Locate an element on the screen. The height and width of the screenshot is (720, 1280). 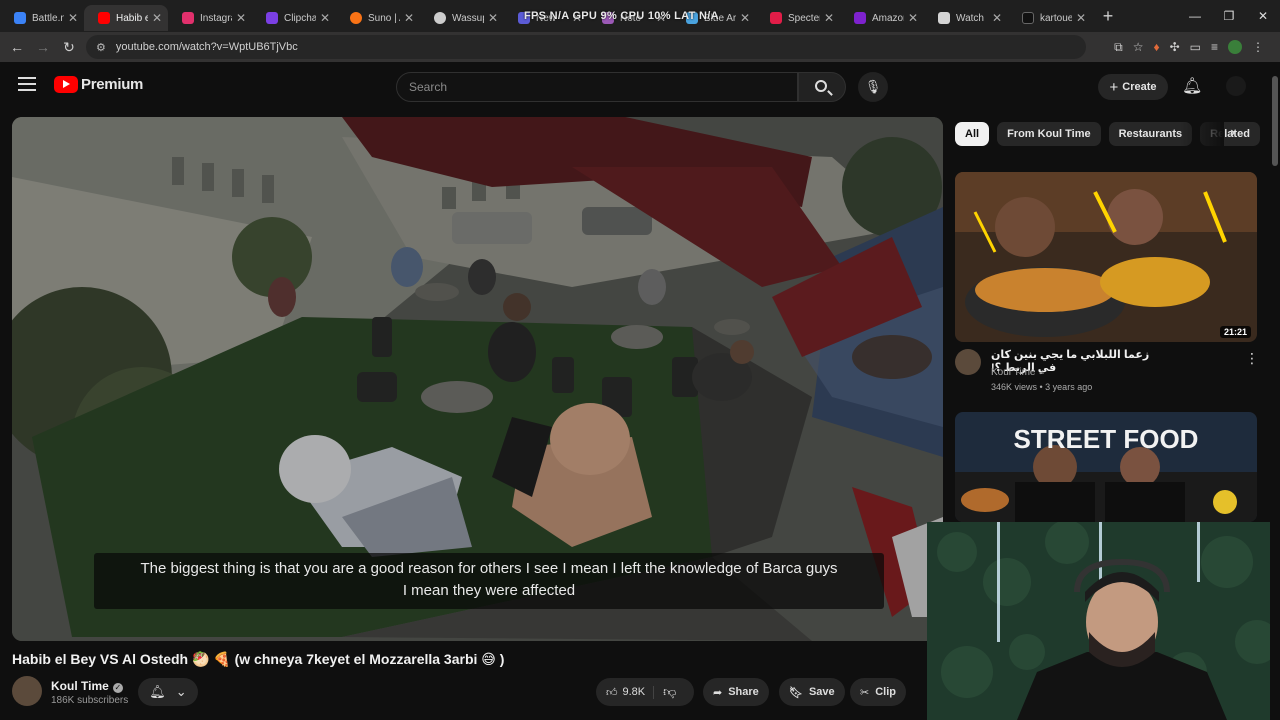
subscriber-count: 186K subscribers is located at coordinates (90, 700).